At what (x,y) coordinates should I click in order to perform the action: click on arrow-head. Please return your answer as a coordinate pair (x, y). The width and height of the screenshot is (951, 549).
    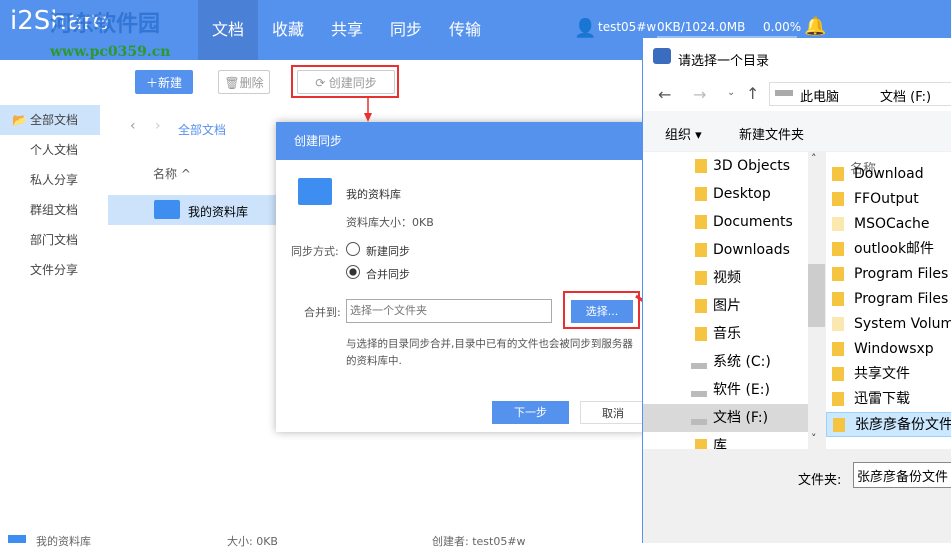
    Looking at the image, I should click on (368, 117).